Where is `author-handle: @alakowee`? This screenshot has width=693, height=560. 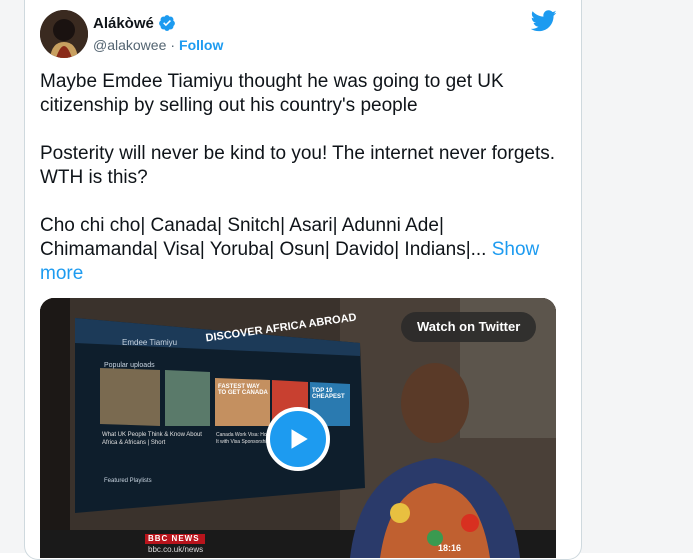
author-handle: @alakowee is located at coordinates (129, 45).